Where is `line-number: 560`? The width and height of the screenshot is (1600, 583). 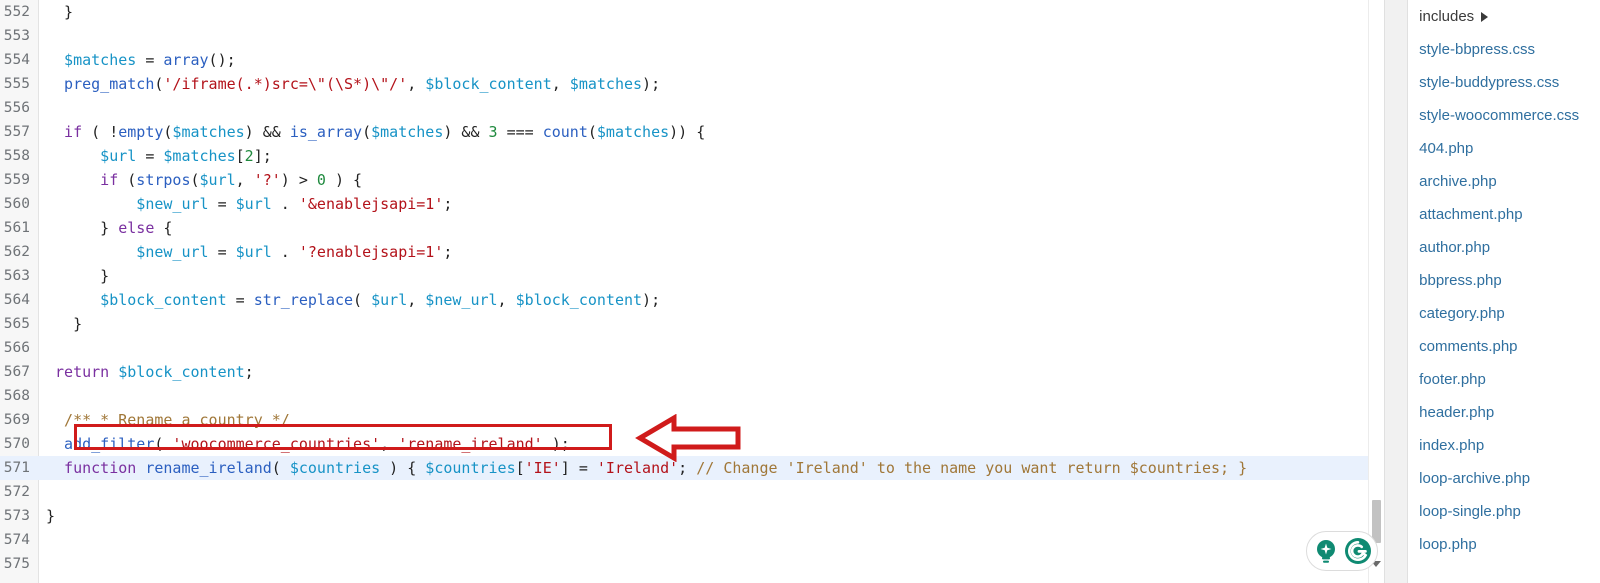 line-number: 560 is located at coordinates (16, 204).